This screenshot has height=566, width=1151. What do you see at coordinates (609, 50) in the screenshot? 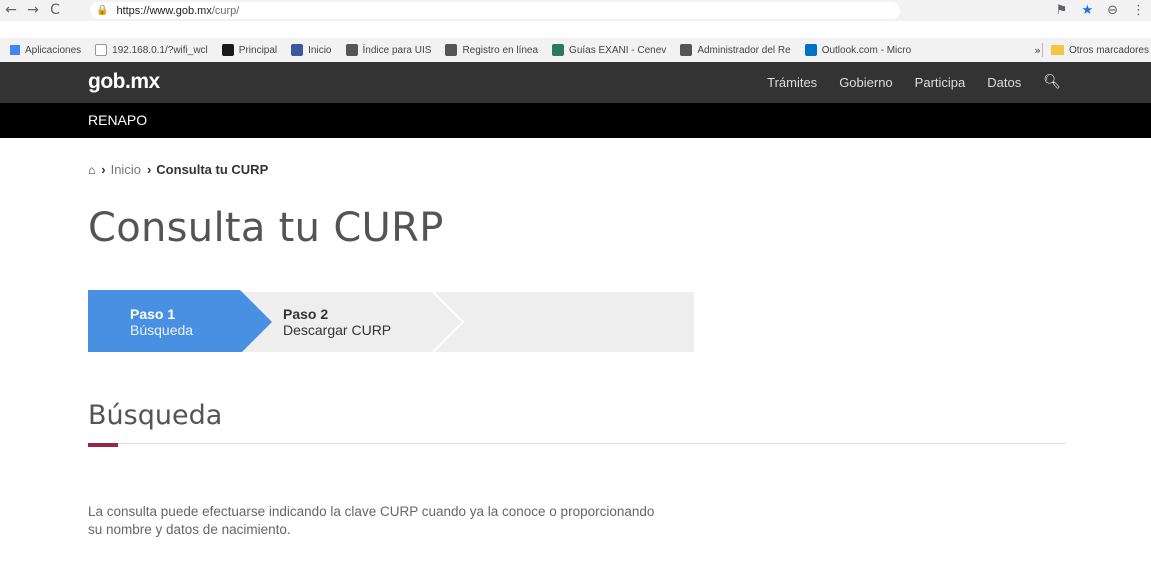
I see `bookmark-item: Guías EXANI - Cenev` at bounding box center [609, 50].